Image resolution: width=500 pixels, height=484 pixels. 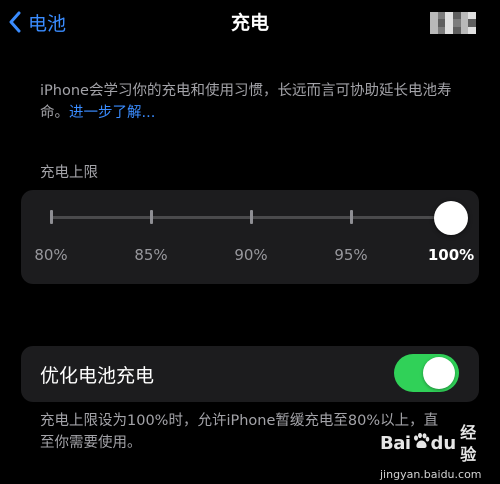 What do you see at coordinates (451, 218) in the screenshot?
I see `slider-thumb` at bounding box center [451, 218].